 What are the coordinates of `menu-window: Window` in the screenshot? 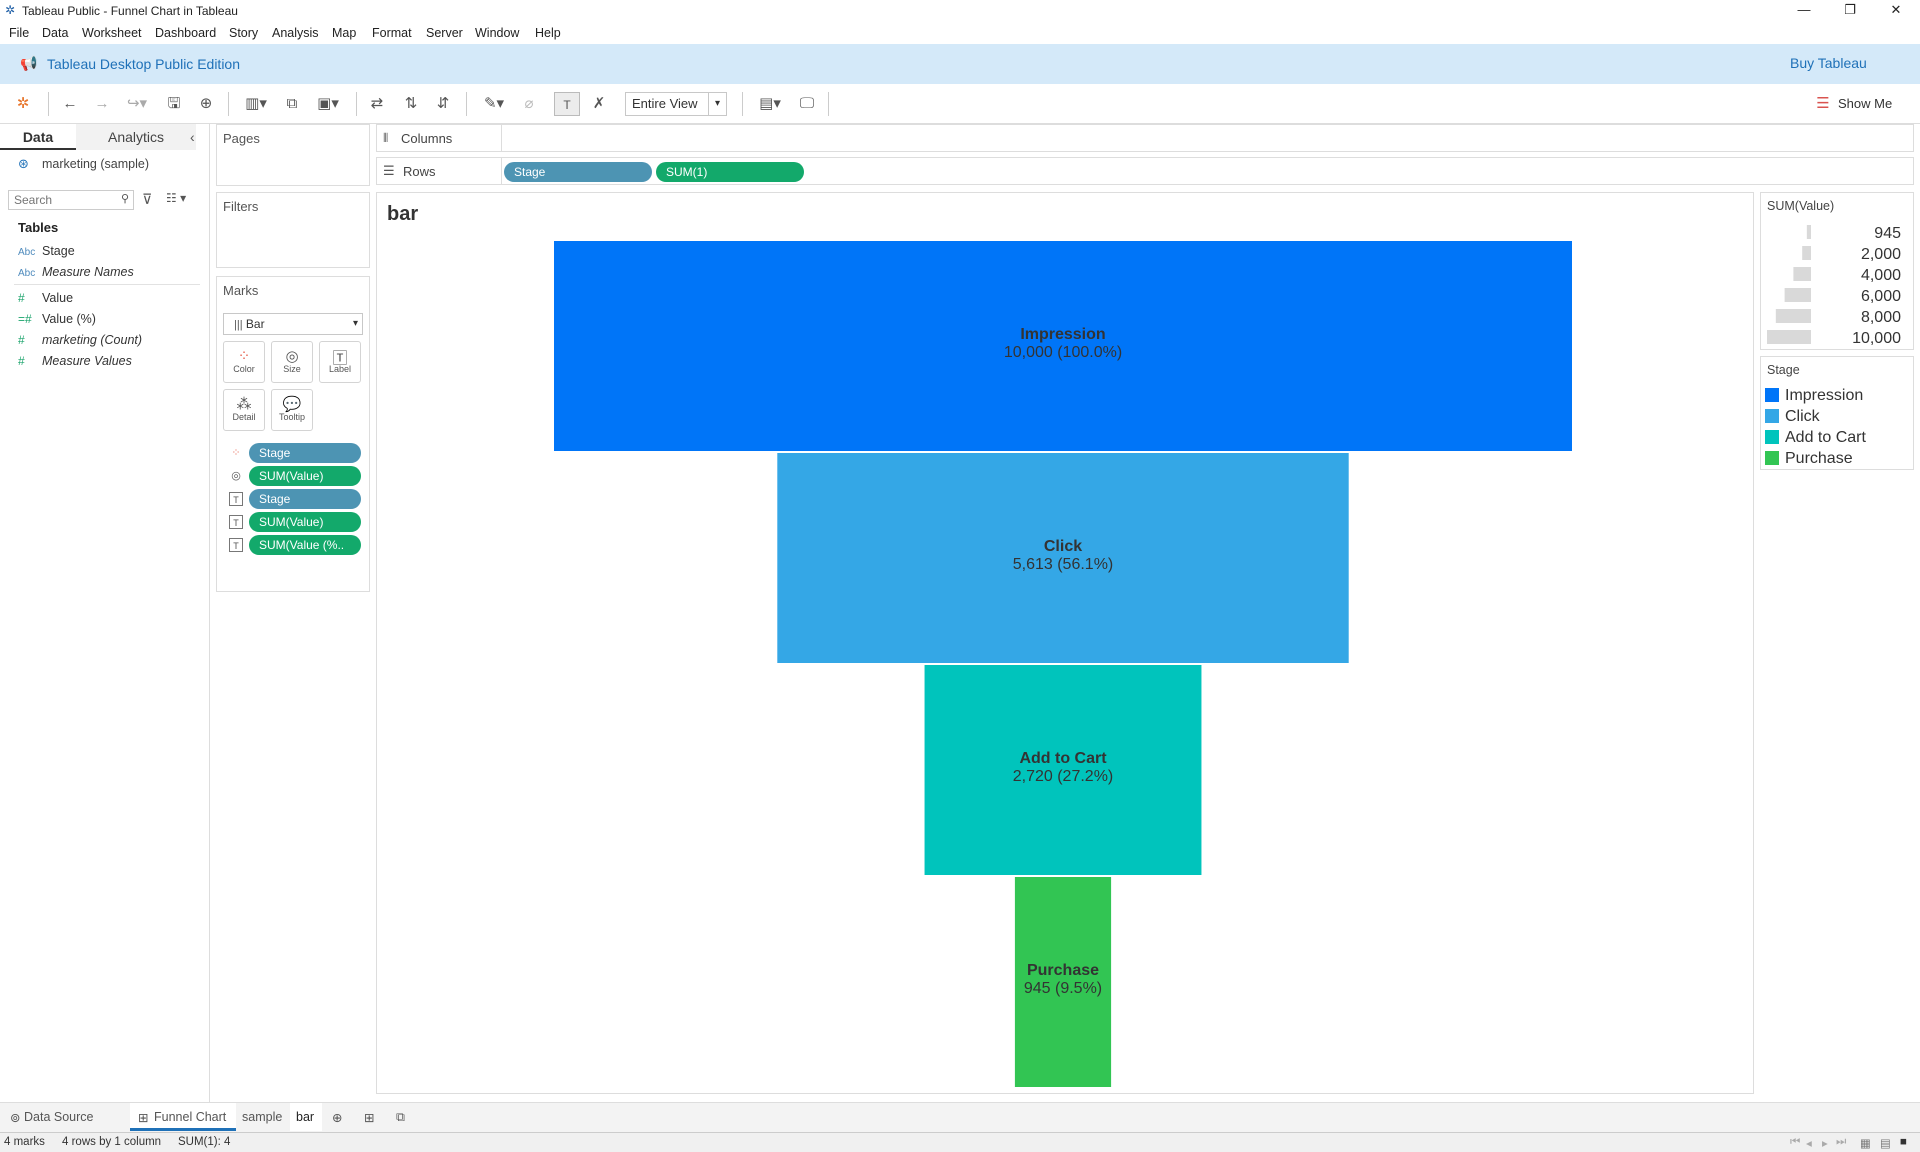 It's located at (497, 33).